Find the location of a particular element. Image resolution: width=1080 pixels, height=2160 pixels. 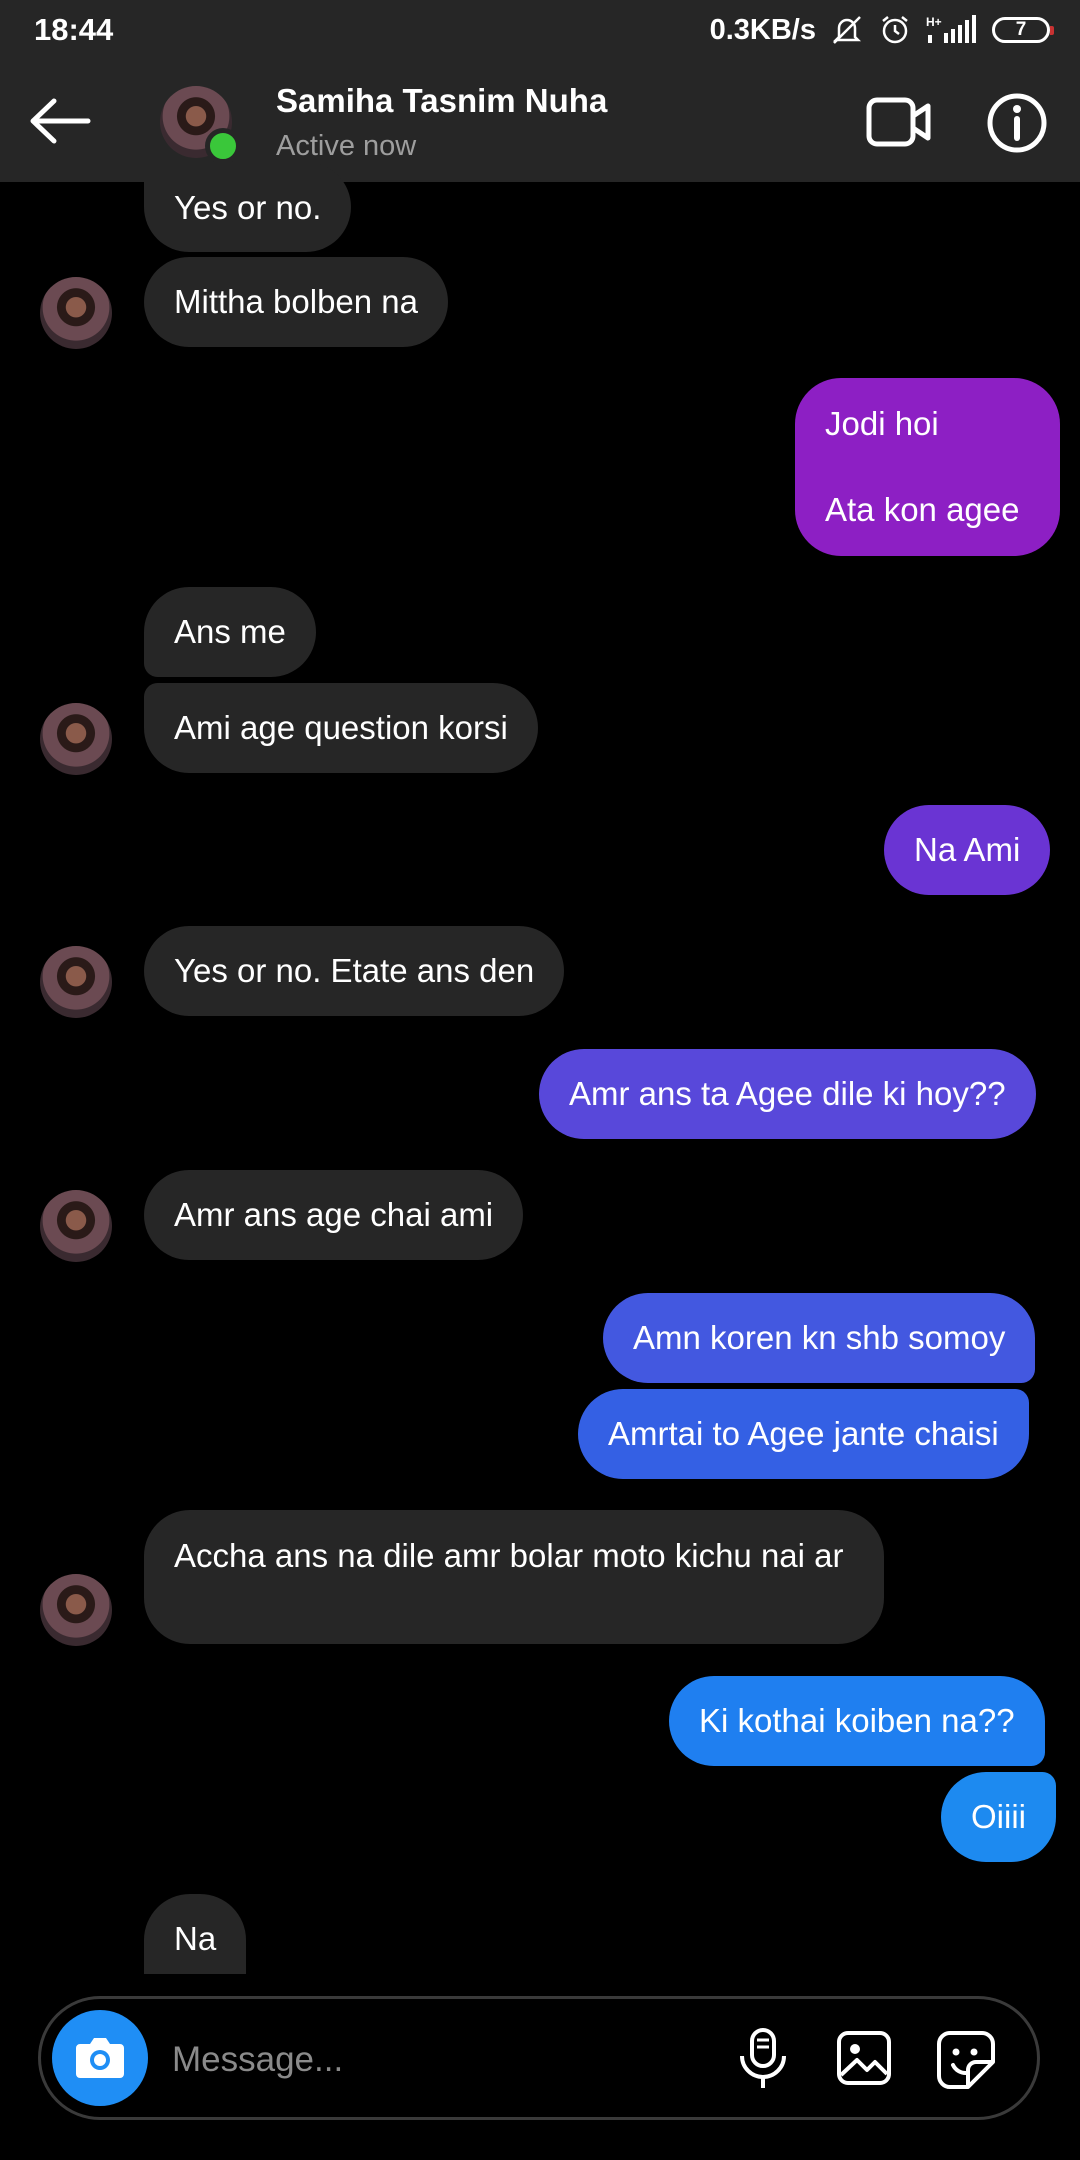

alarm-icon is located at coordinates (895, 30).